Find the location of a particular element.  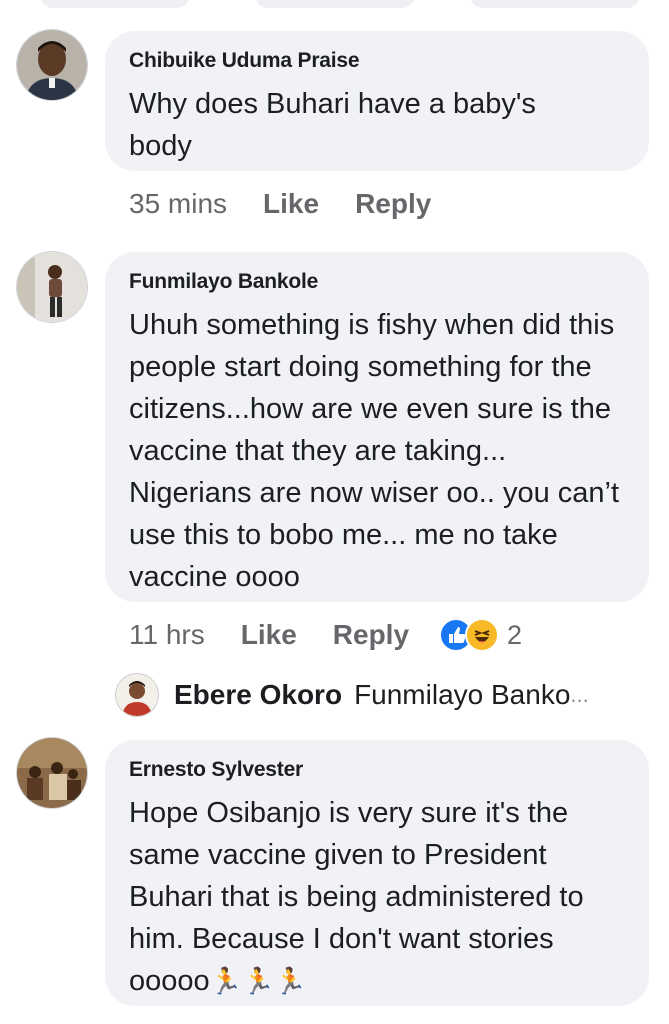

comment-author: Ernesto Sylvester is located at coordinates (377, 770).